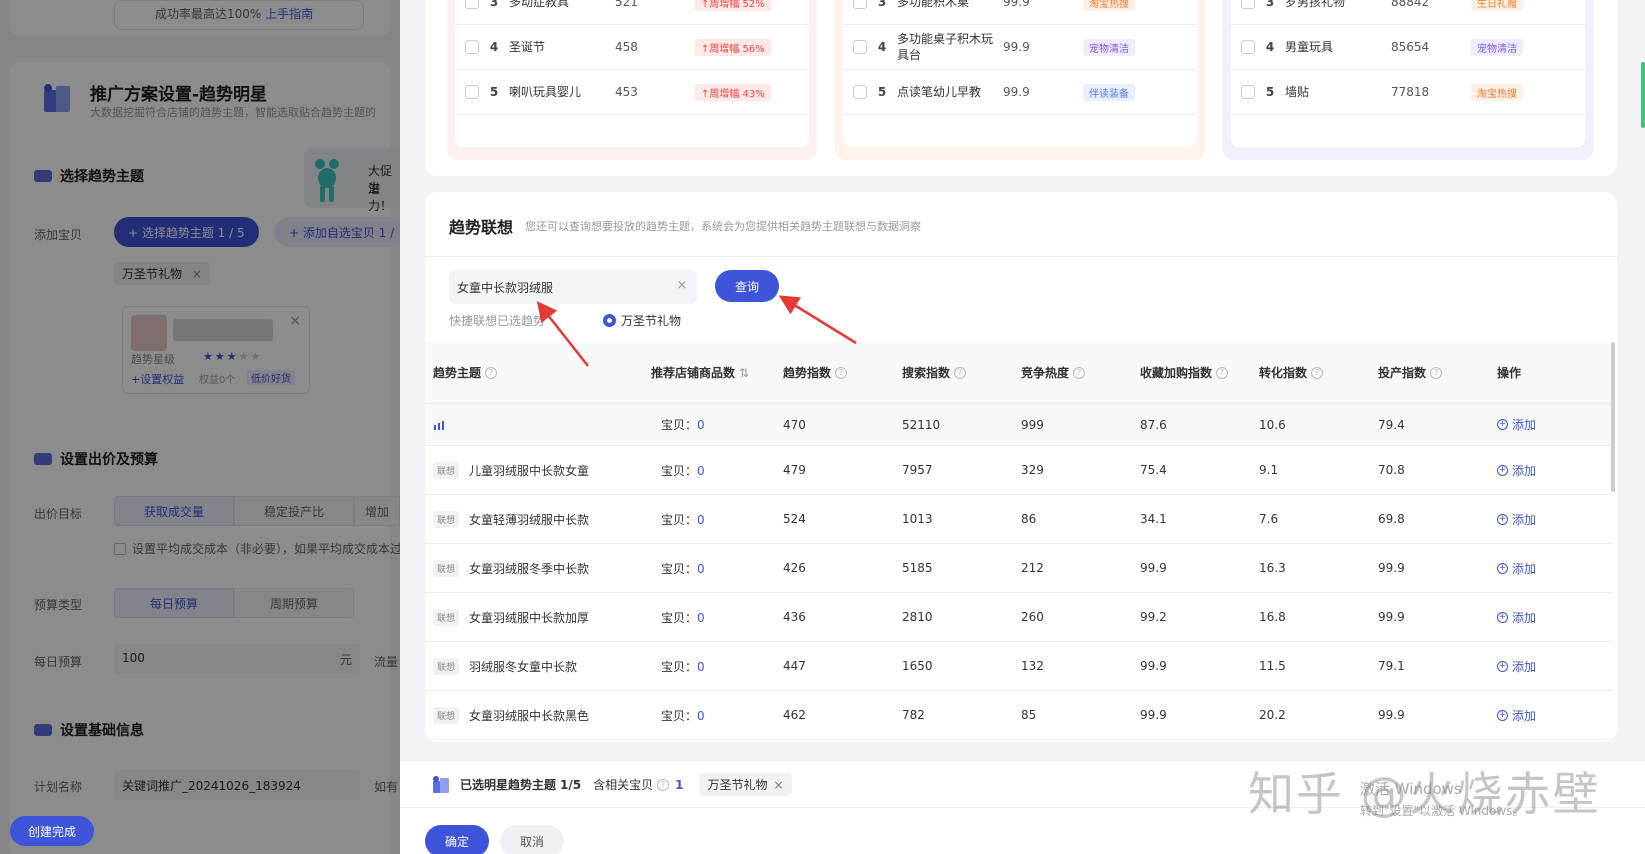  What do you see at coordinates (1408, 47) in the screenshot?
I see `rank-row: 4 男童玩具 85654 宠物清洁` at bounding box center [1408, 47].